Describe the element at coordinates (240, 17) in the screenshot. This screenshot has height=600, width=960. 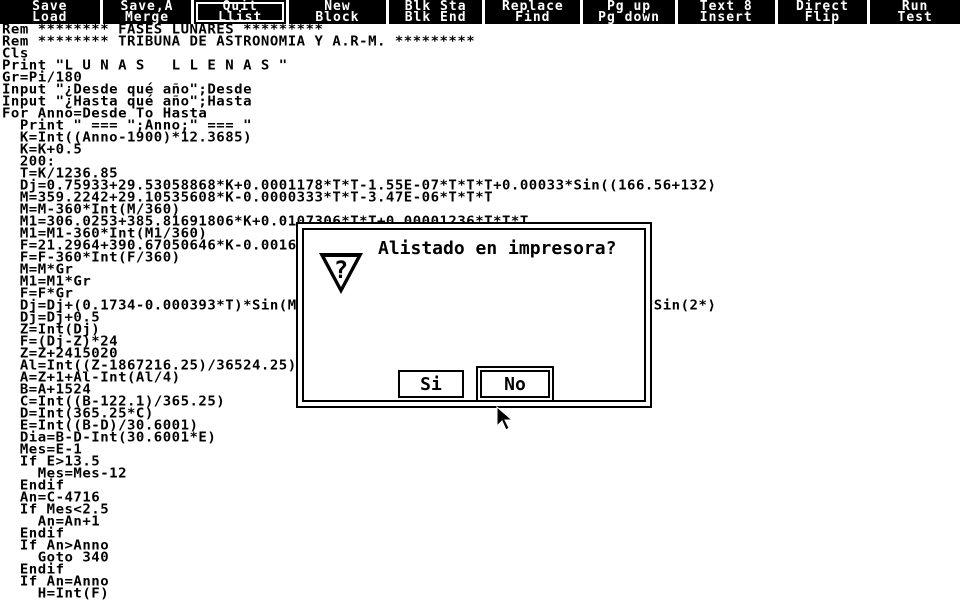
I see `fkey-bottom-label: Llist` at that location.